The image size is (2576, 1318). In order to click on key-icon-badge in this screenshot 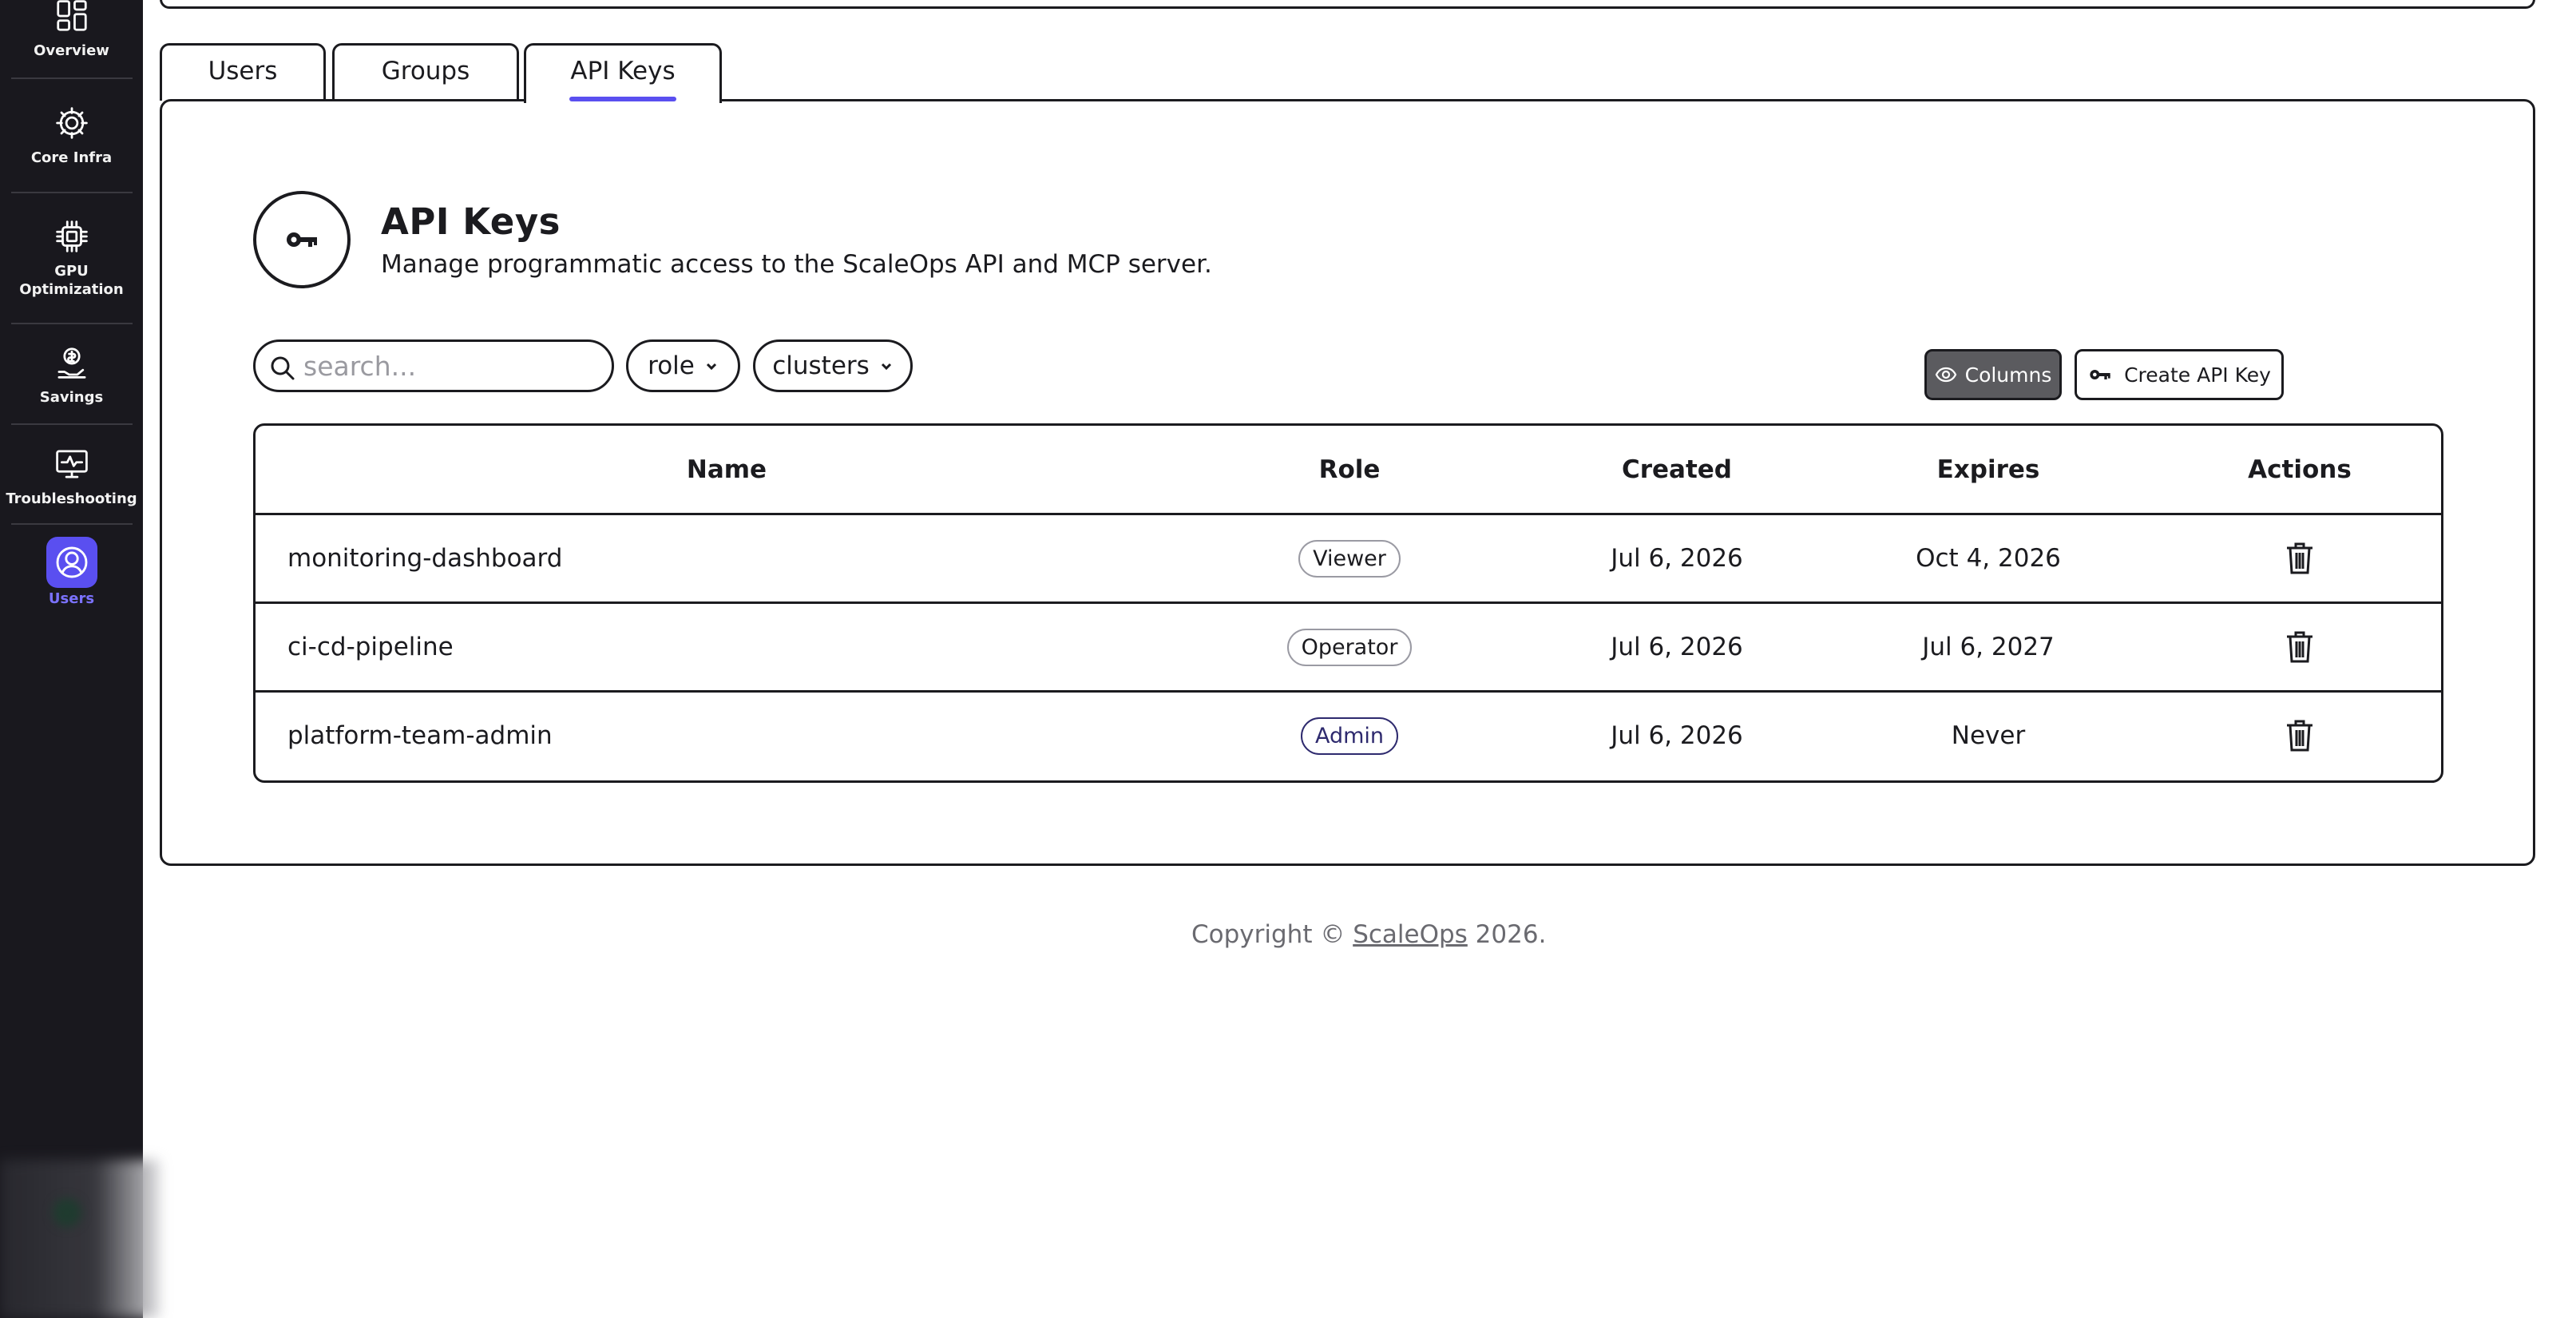, I will do `click(302, 239)`.